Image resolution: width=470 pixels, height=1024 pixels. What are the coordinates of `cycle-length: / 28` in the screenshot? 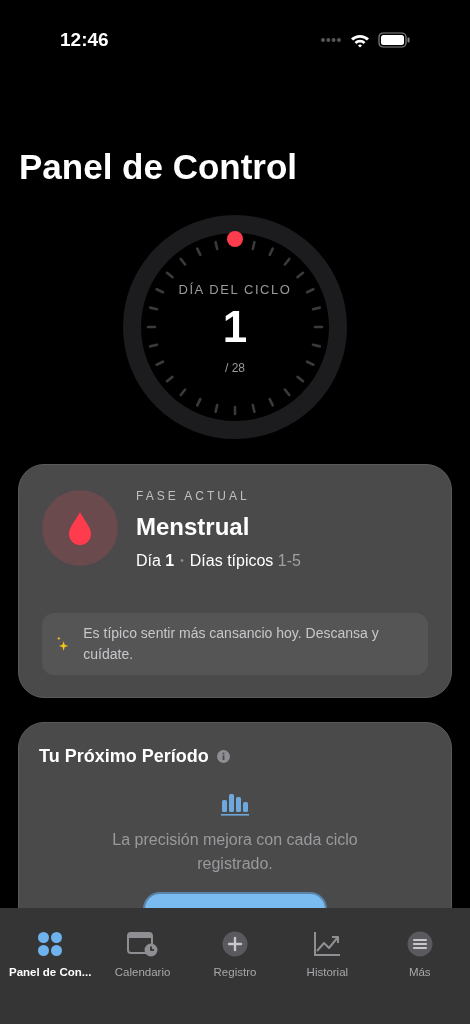 It's located at (235, 368).